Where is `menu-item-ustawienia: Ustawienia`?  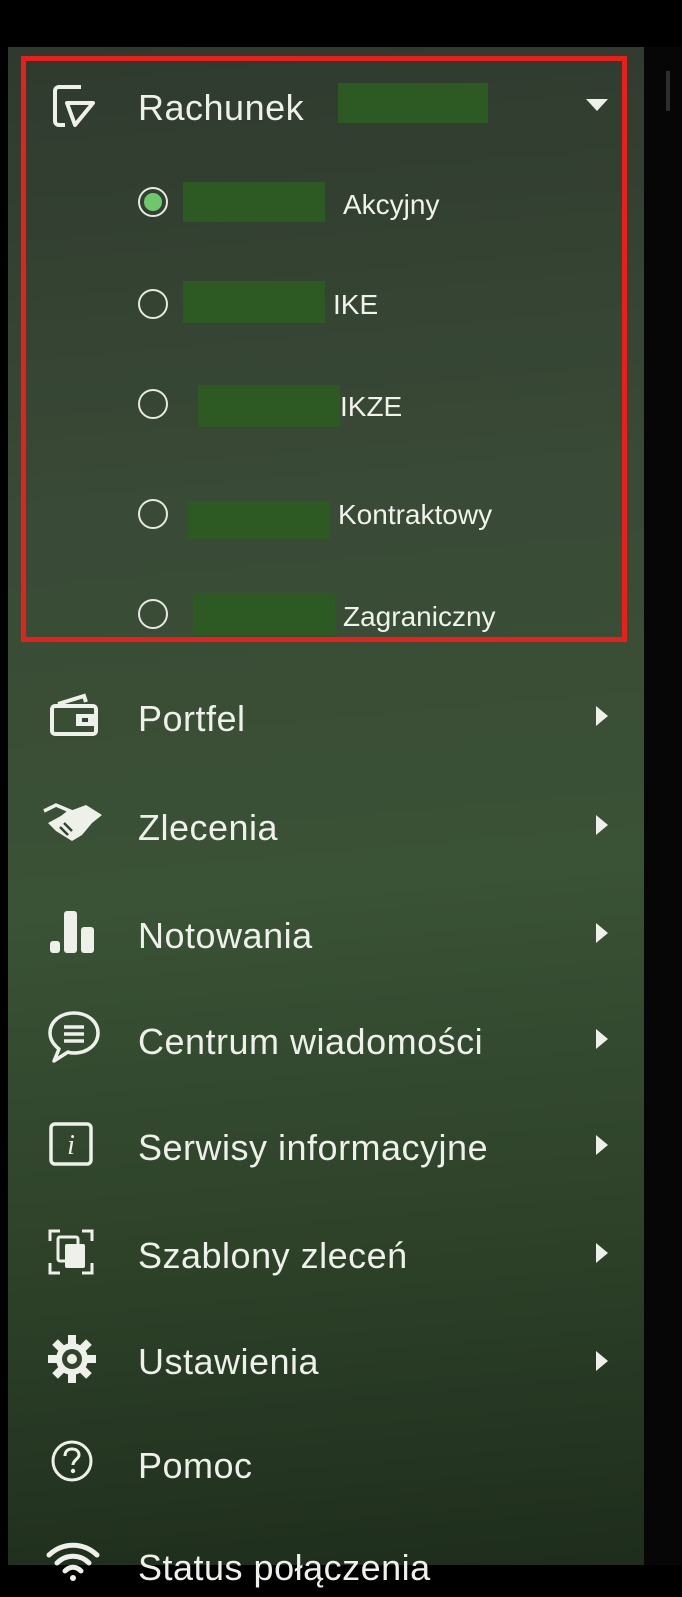
menu-item-ustawienia: Ustawienia is located at coordinates (326, 1362).